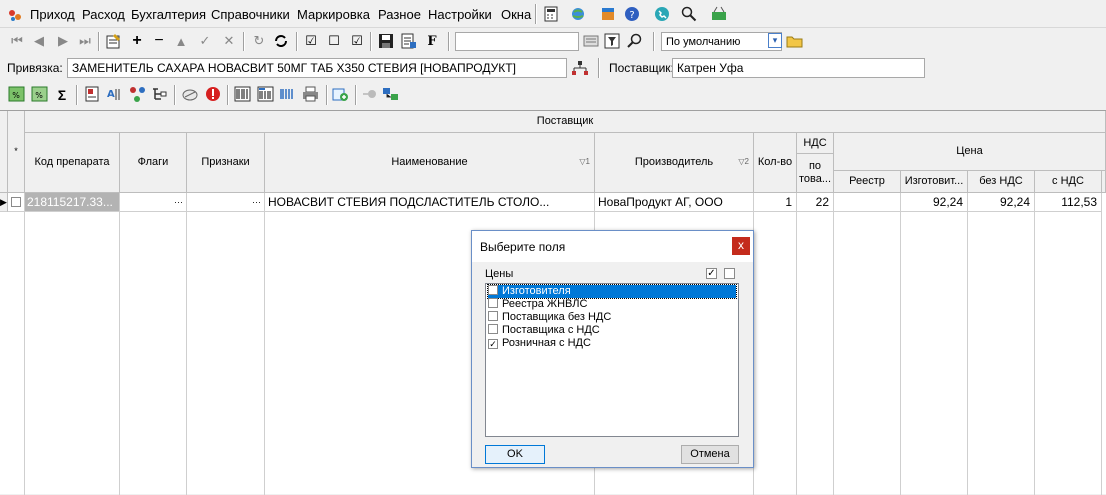 This screenshot has height=495, width=1106. I want to click on preset-select: По умолчанию, so click(721, 41).